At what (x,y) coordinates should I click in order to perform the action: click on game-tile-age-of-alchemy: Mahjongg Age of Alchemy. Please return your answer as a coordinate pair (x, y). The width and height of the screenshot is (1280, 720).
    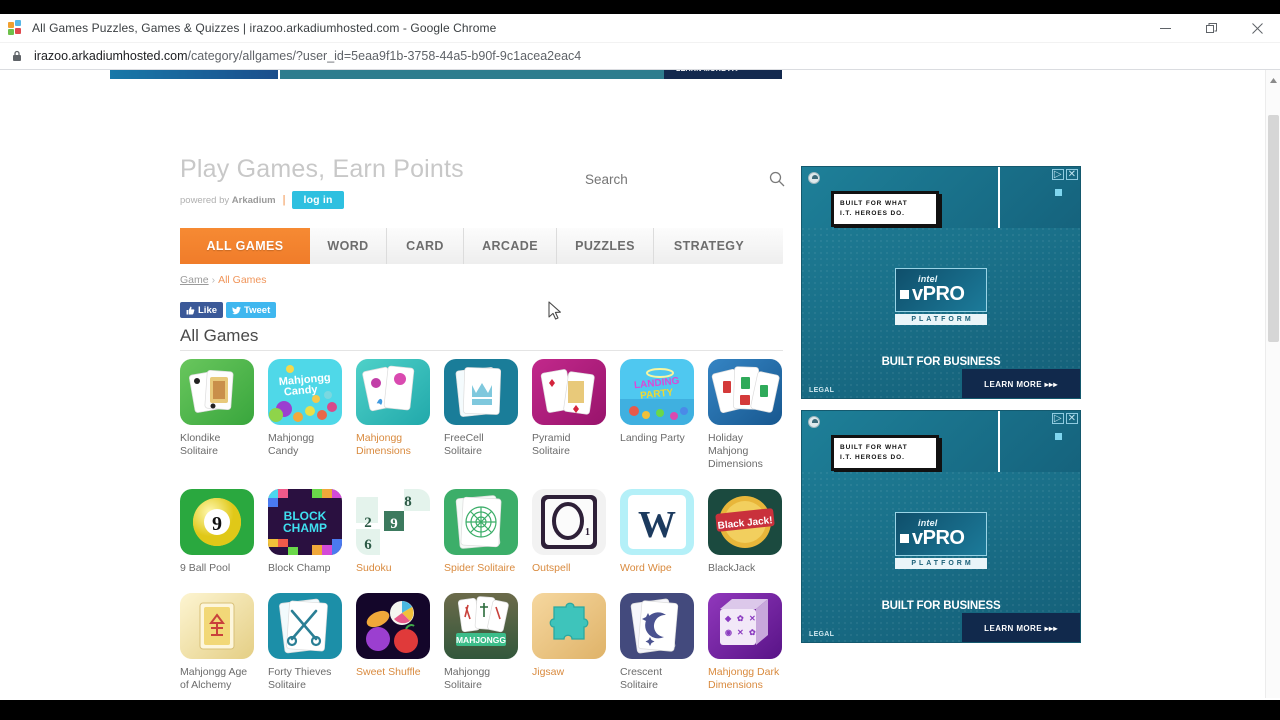
    Looking at the image, I should click on (224, 642).